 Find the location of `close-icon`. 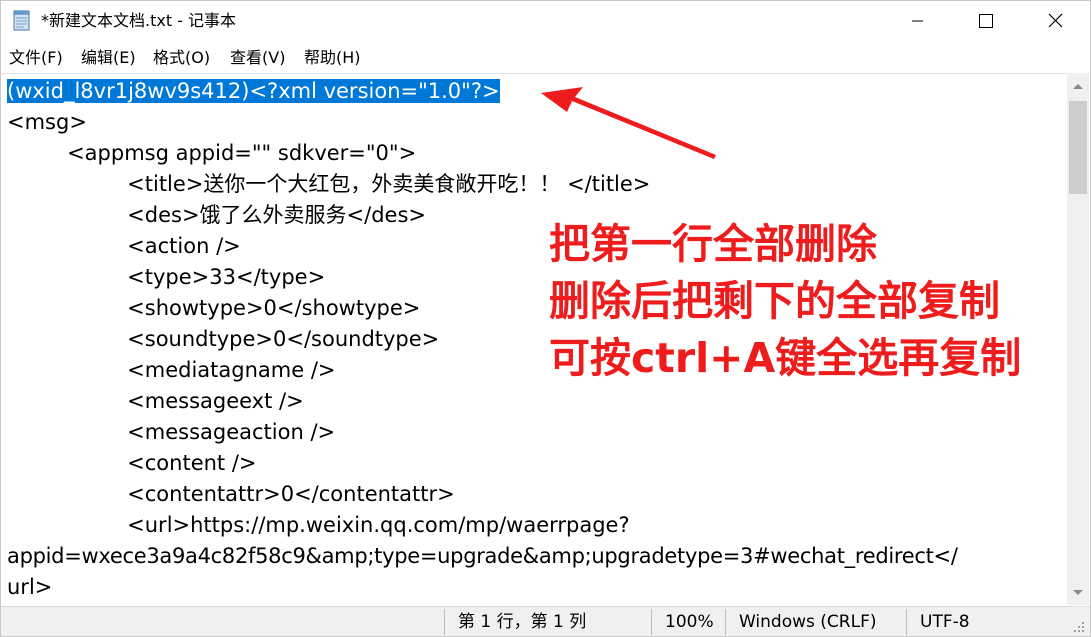

close-icon is located at coordinates (1055, 20).